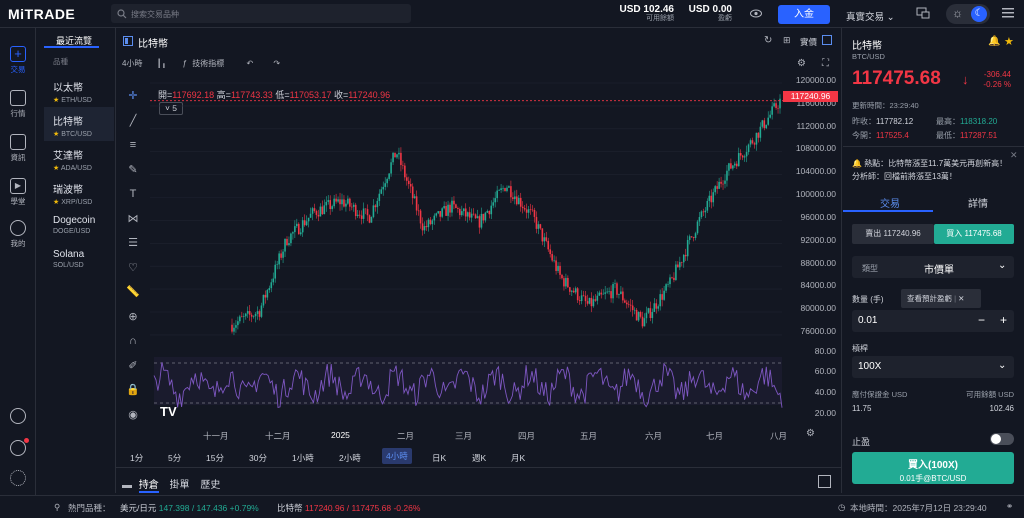 Image resolution: width=1024 pixels, height=518 pixels. I want to click on settings-icon, so click(18, 479).